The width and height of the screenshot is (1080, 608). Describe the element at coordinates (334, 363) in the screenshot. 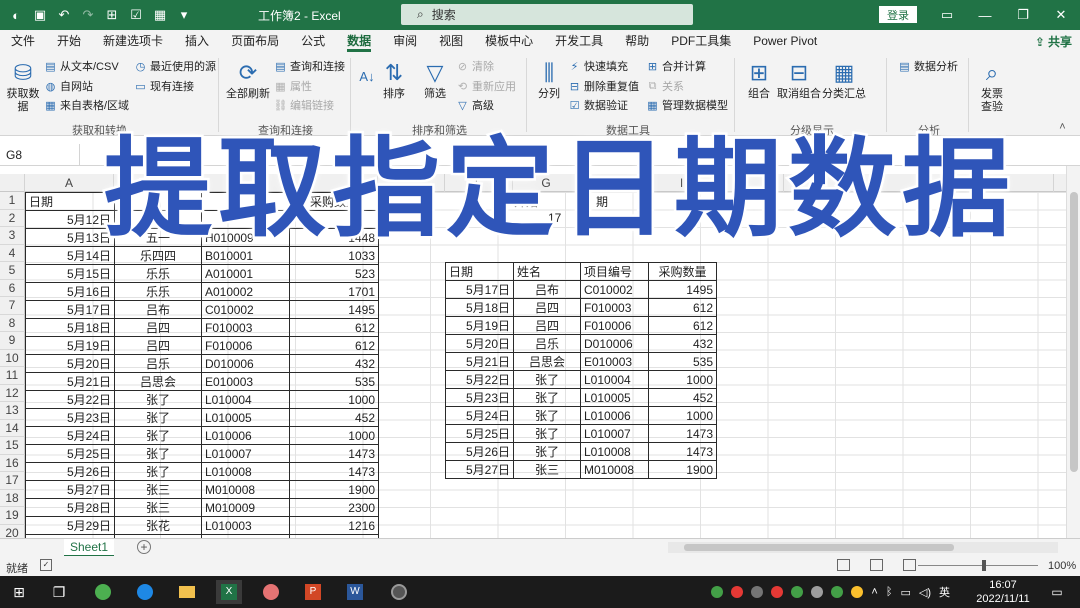

I see `table-cell: 432` at that location.